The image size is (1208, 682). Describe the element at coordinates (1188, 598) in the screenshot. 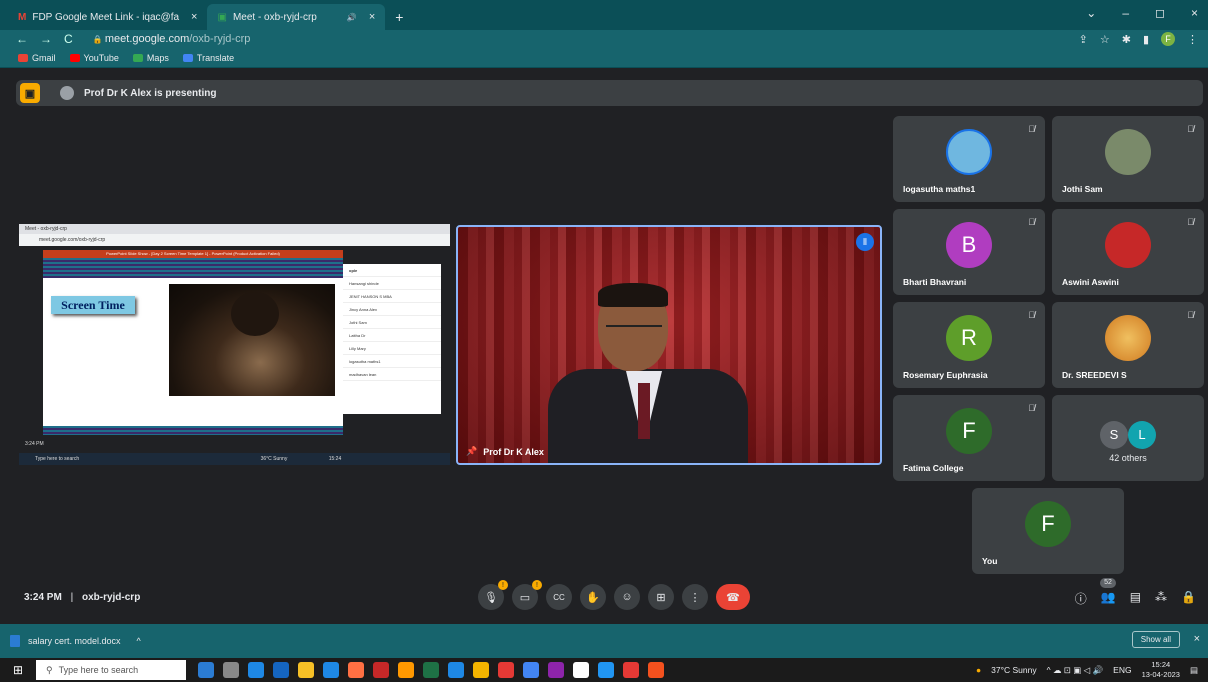

I see `host-controls-icon: 🔒` at that location.